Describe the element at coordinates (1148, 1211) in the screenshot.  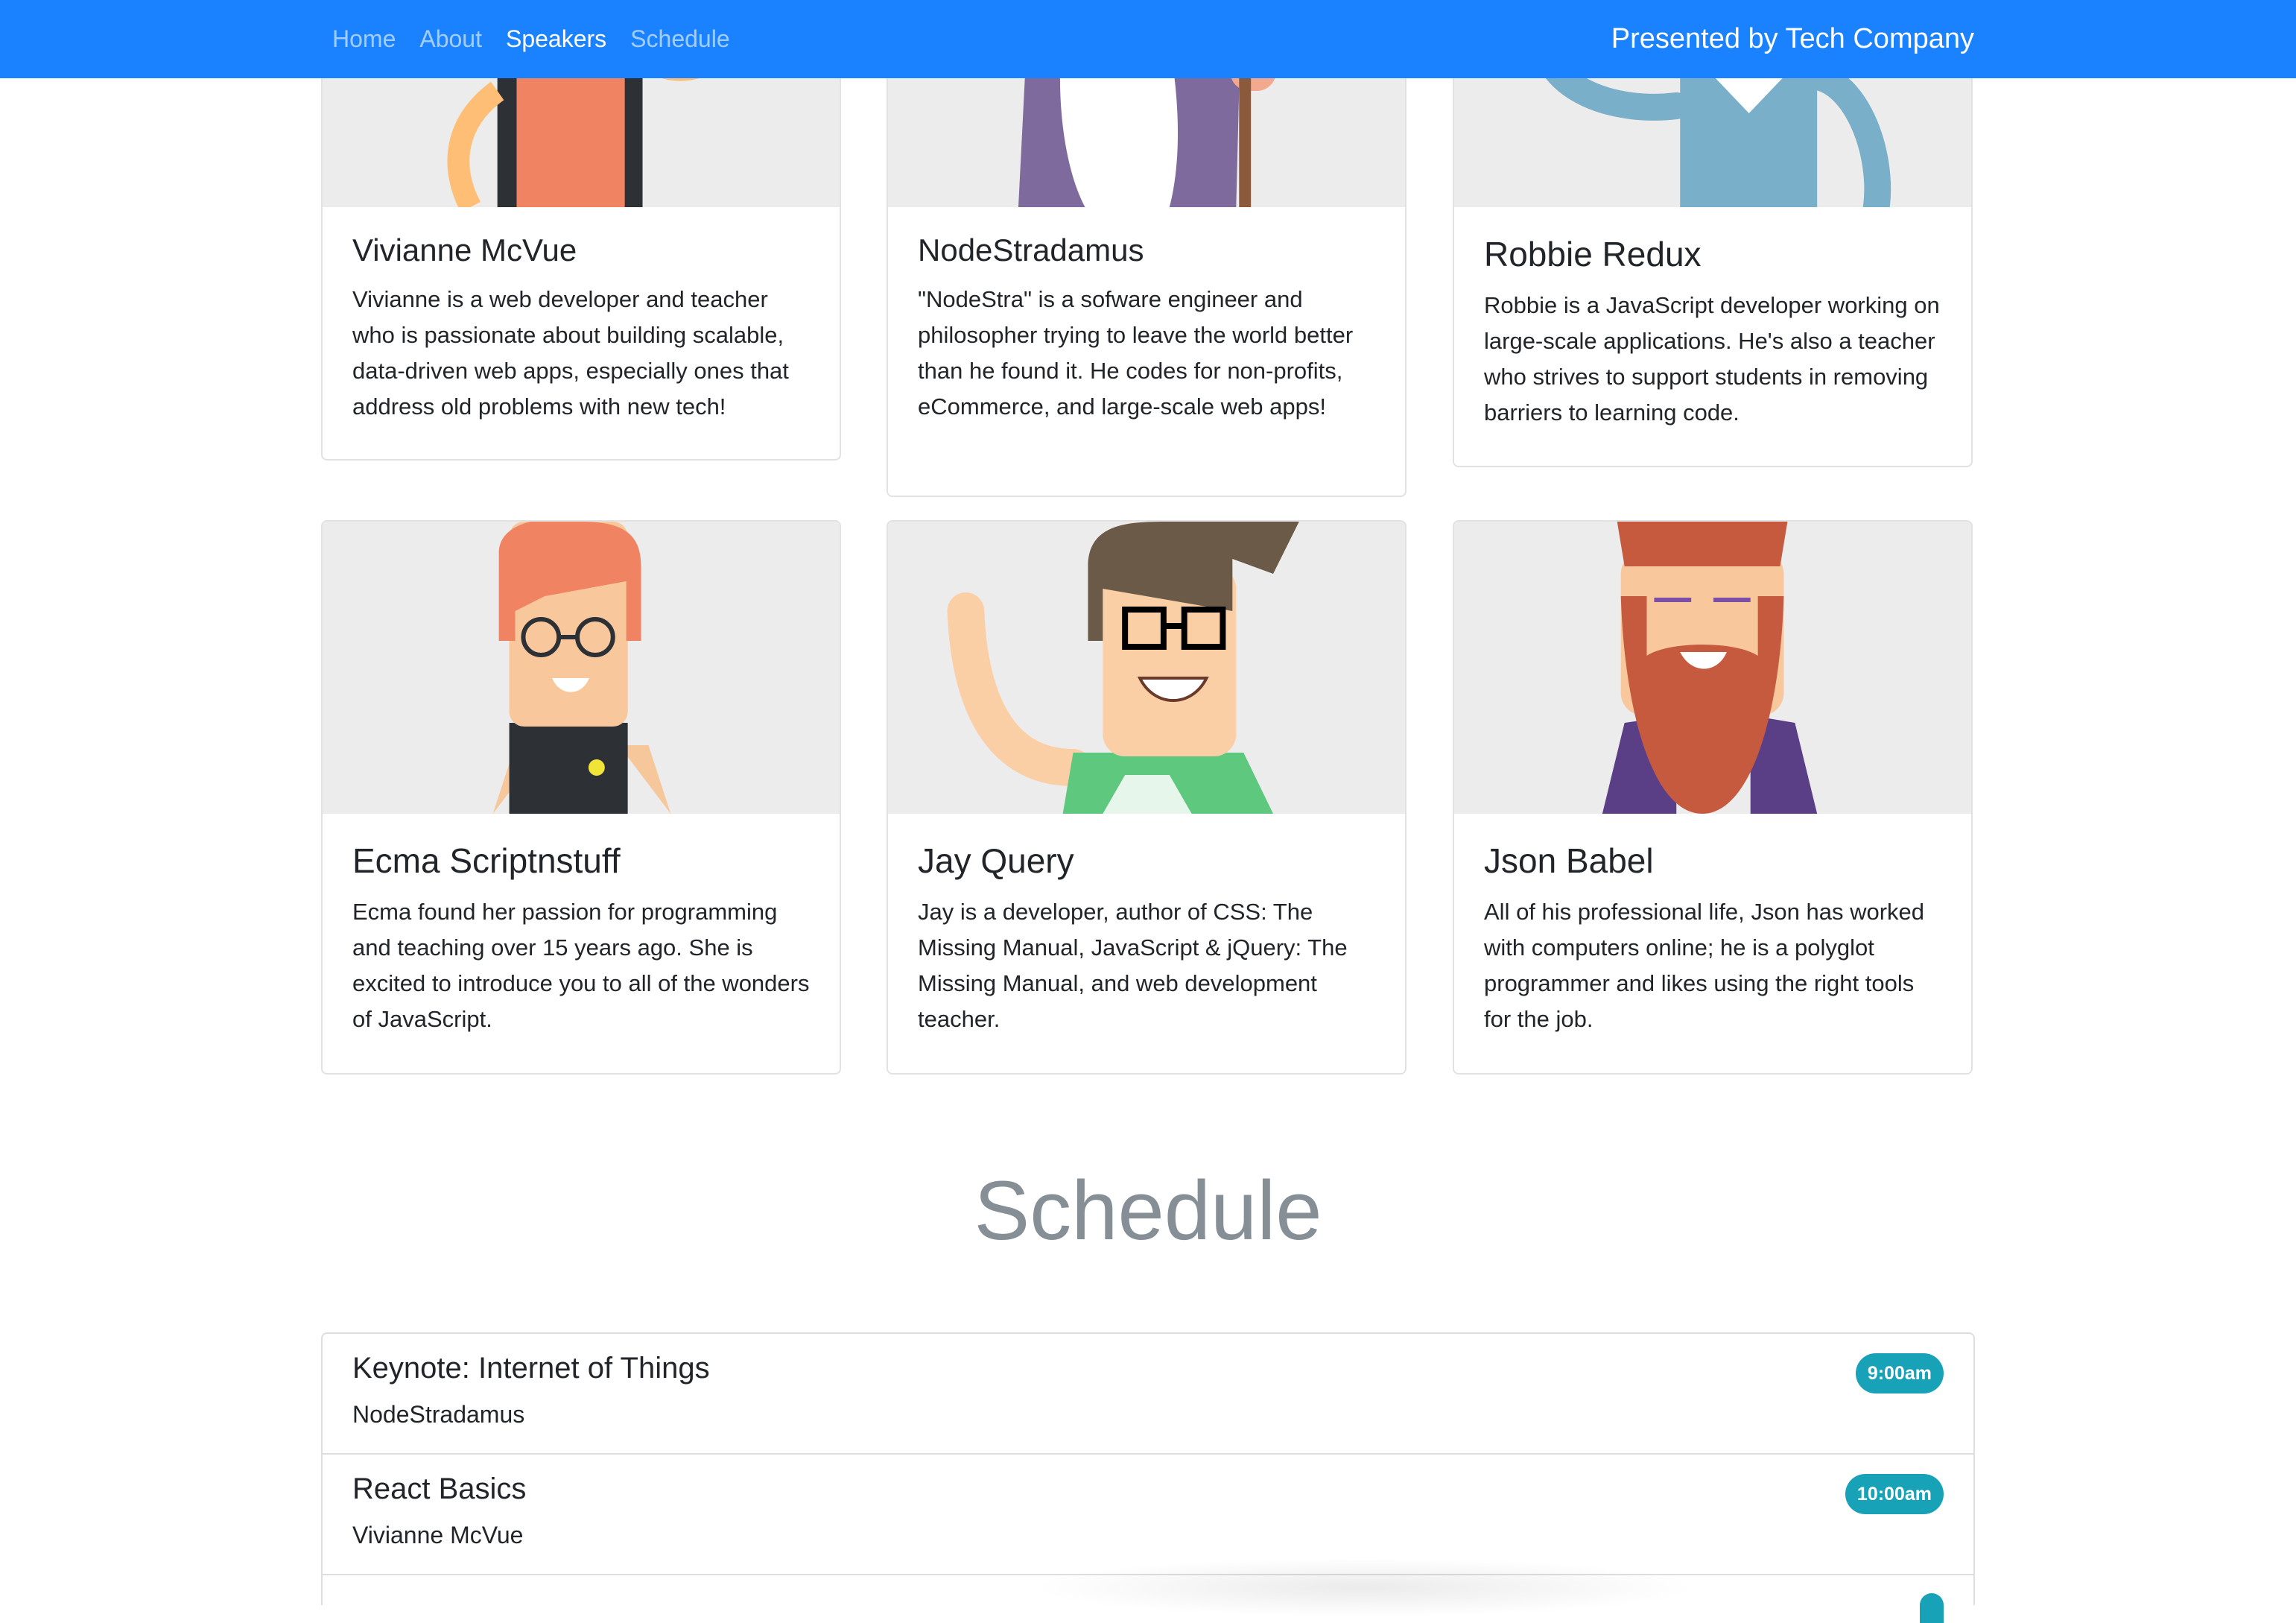
I see `schedule-heading: Schedule` at that location.